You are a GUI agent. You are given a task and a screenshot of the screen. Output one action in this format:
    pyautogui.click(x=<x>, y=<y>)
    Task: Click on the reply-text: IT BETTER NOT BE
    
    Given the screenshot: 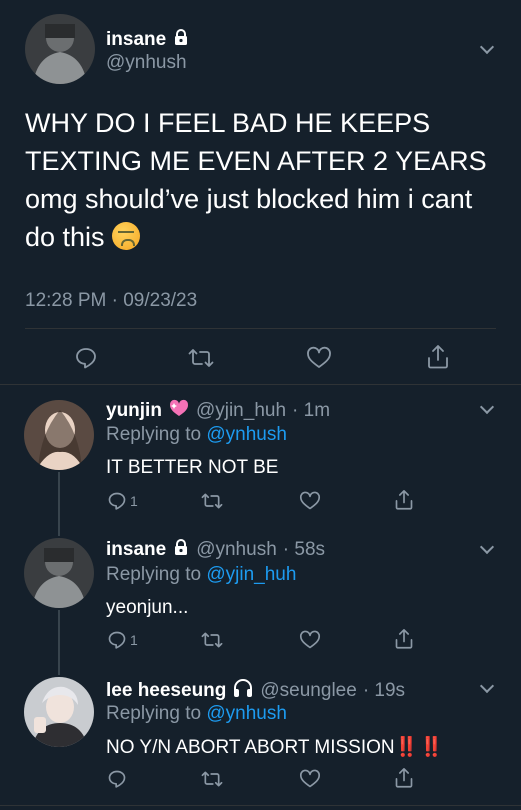 What is the action you would take?
    pyautogui.click(x=192, y=467)
    